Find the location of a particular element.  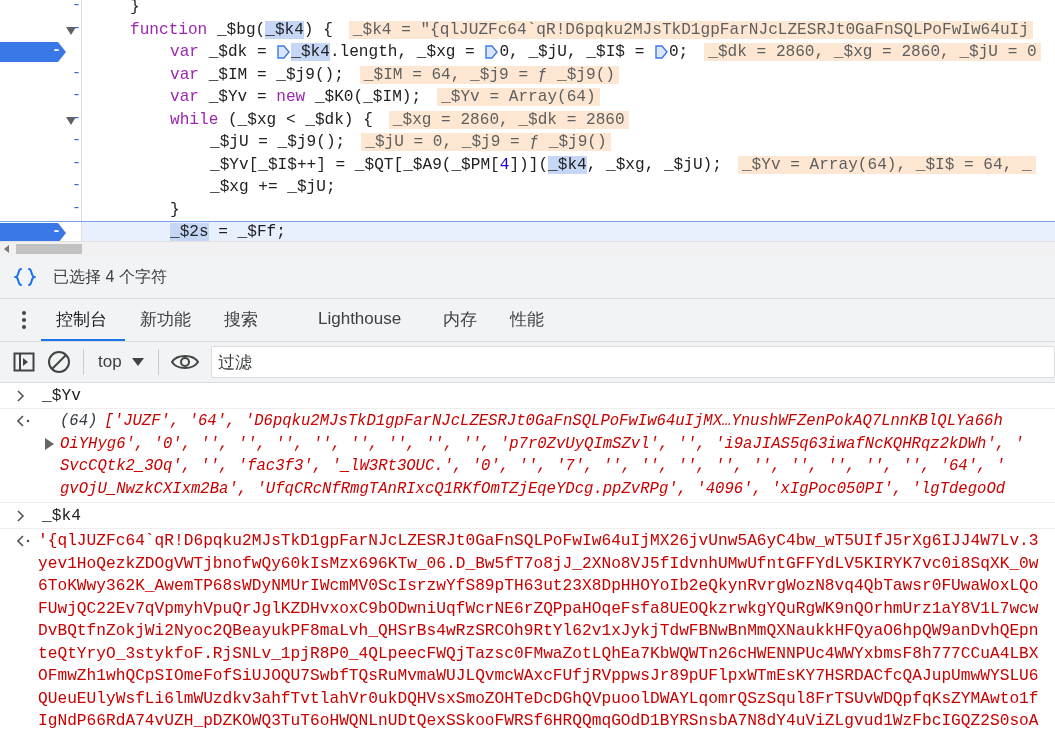

string-value: OFmwZh1whQCpSIOmeFofSiUJOQU7SwbfTQsRuMvmaWUJLQvmcWAxcFUfjRVppwsJr89pUFlpxWTmEsKY7HSRDACfcQAJupUmwWYSLU6 is located at coordinates (538, 676).